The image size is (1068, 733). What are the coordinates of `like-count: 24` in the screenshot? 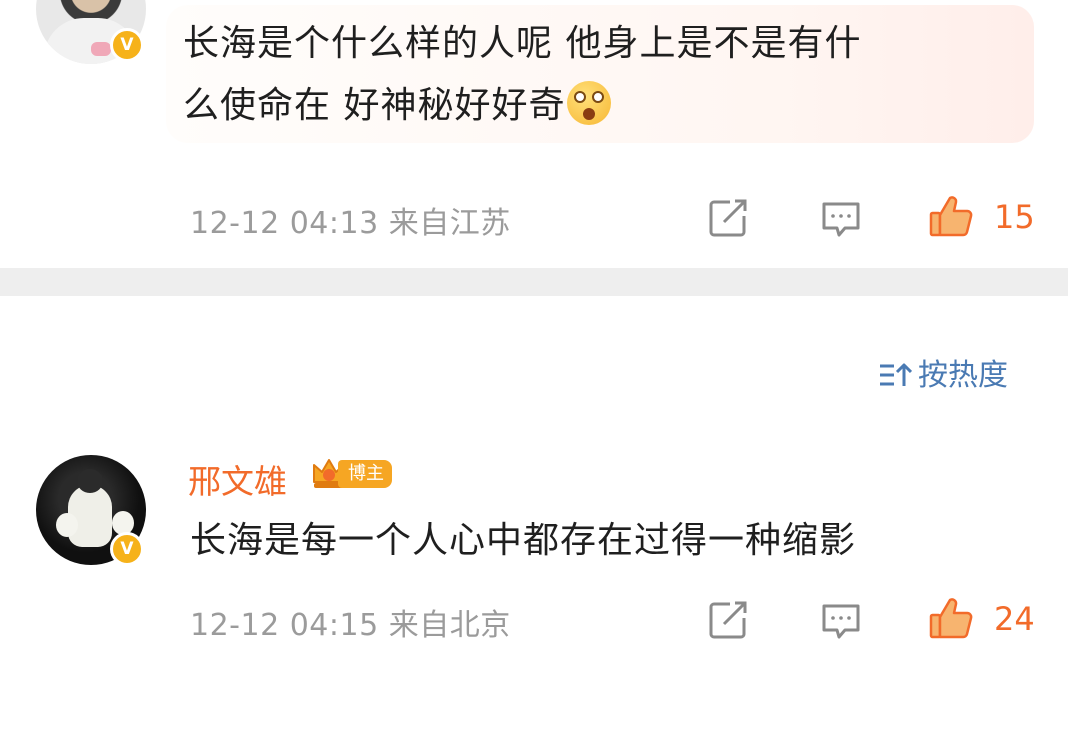 It's located at (1014, 619).